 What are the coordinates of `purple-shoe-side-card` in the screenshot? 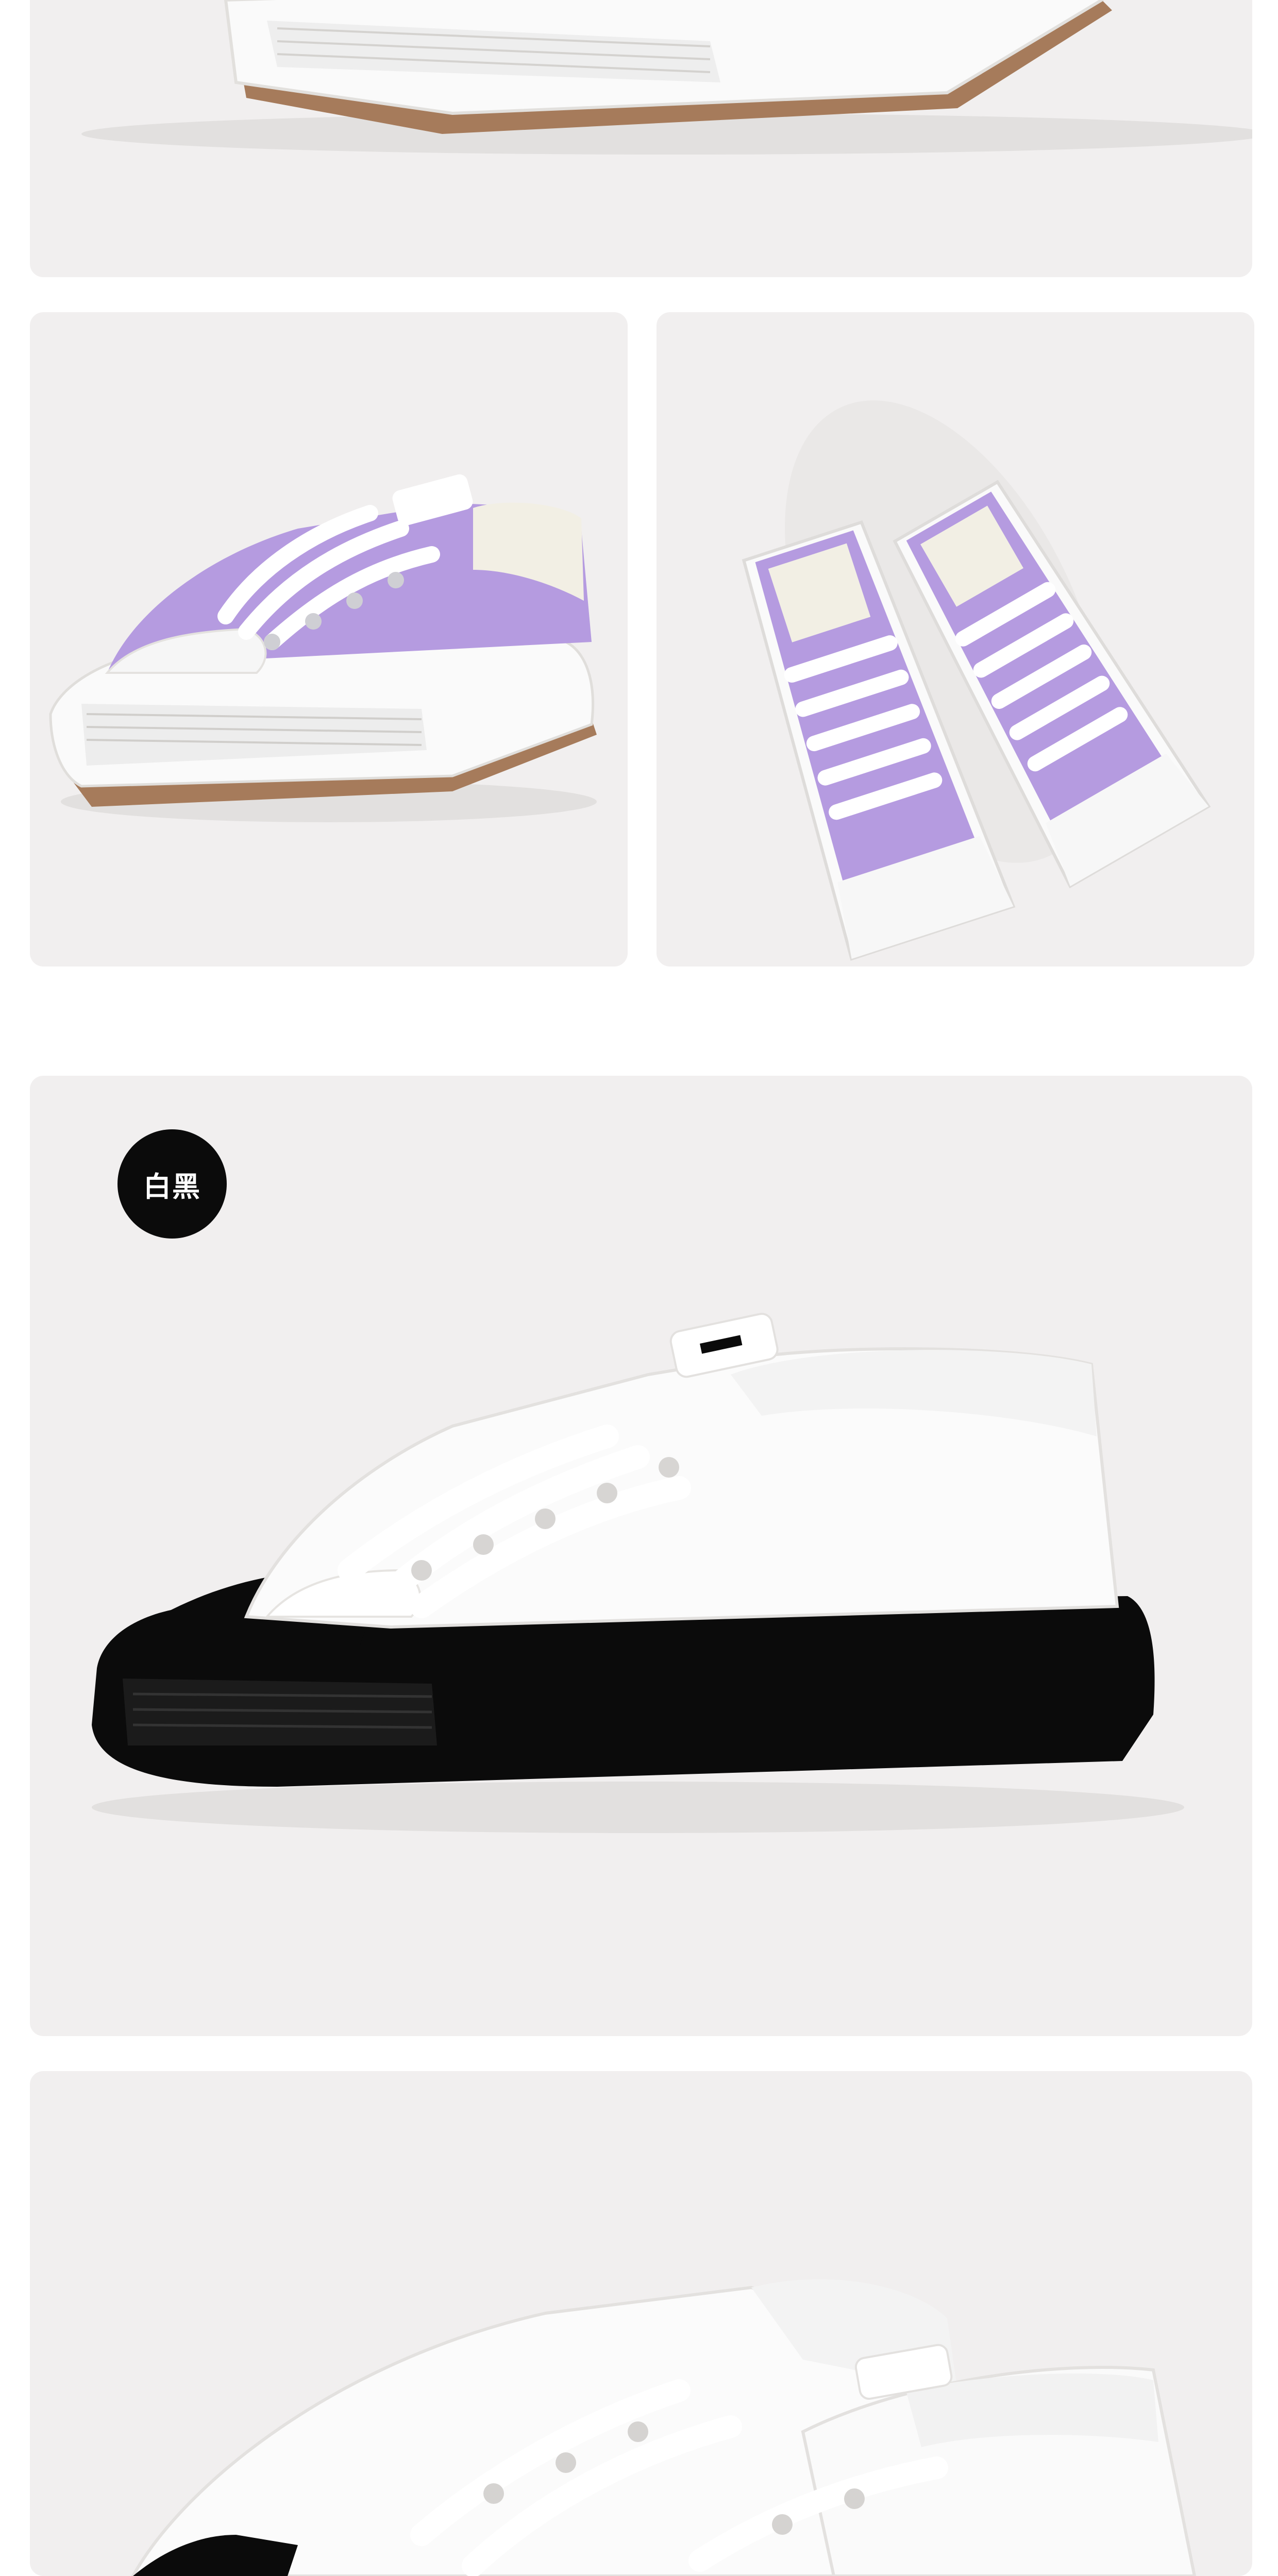 It's located at (329, 639).